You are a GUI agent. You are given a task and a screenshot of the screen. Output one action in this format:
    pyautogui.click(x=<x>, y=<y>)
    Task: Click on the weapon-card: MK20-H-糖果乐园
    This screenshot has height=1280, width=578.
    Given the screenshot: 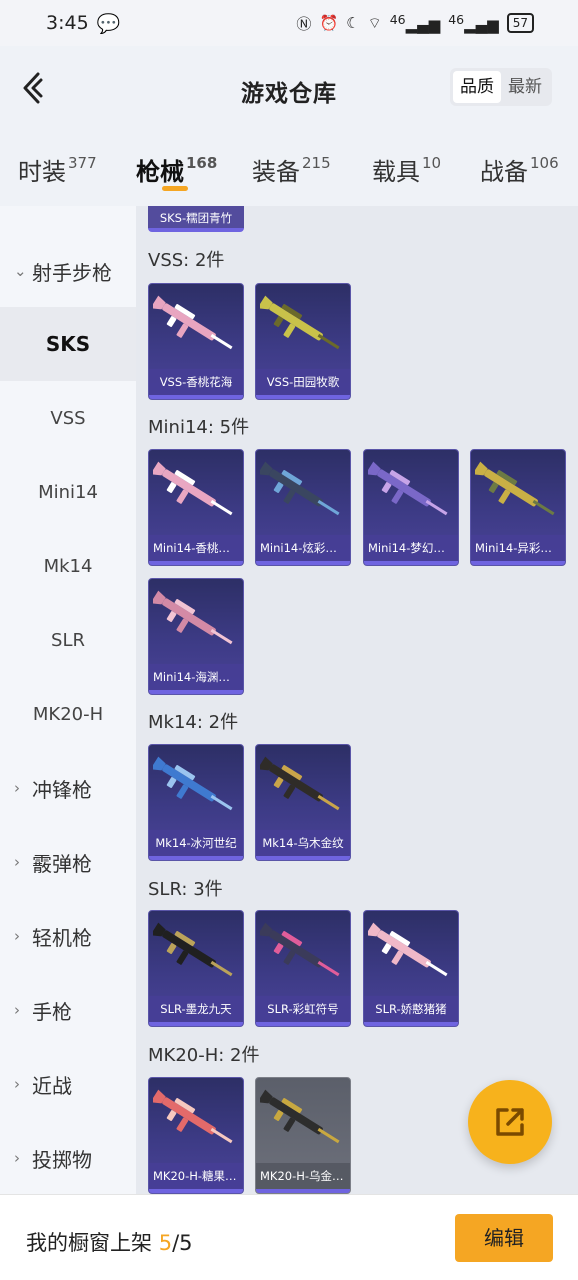 What is the action you would take?
    pyautogui.click(x=196, y=1135)
    